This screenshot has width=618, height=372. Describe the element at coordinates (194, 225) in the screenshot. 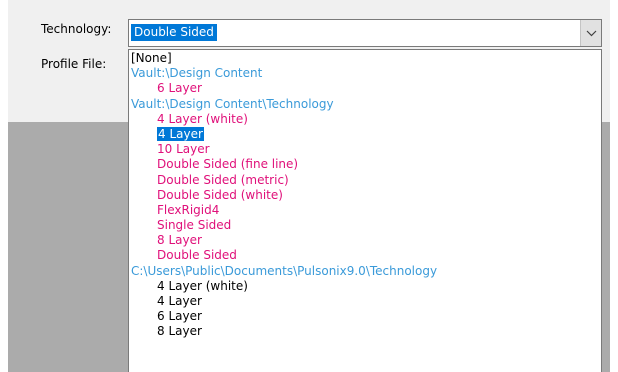

I see `dropdown-item-label: Single Sided` at that location.